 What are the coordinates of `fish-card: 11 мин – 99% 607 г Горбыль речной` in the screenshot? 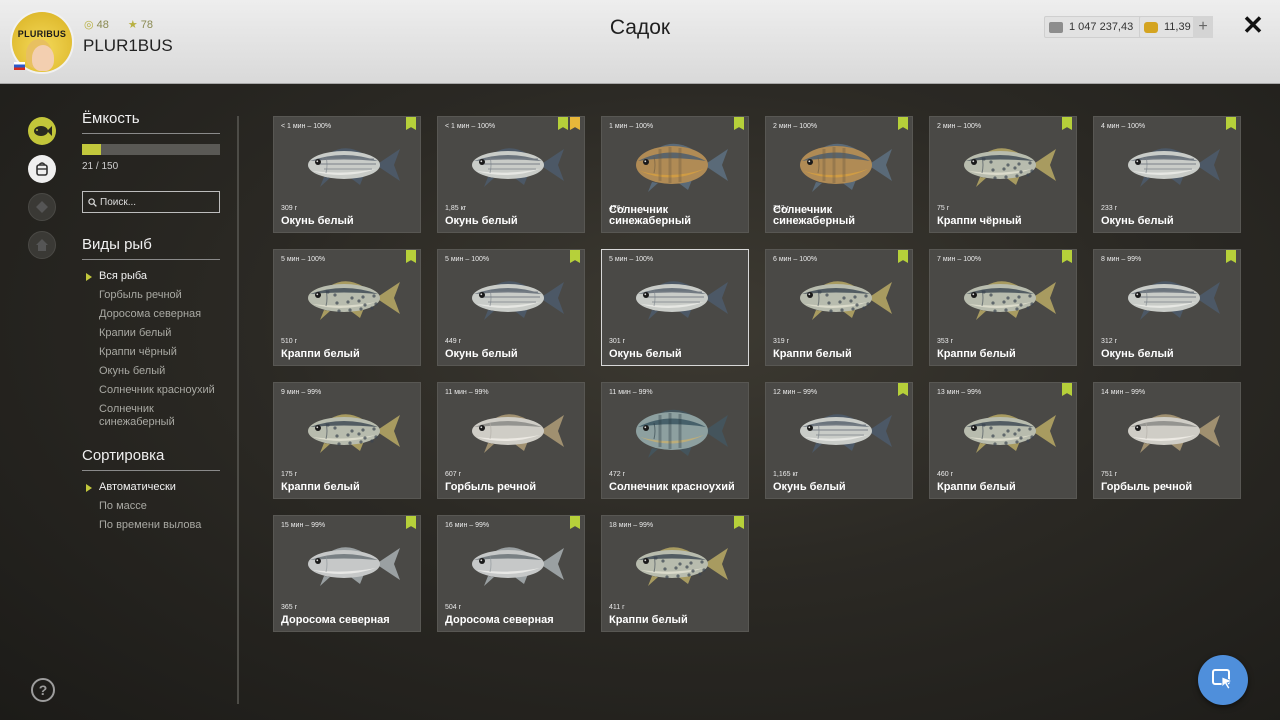 It's located at (511, 440).